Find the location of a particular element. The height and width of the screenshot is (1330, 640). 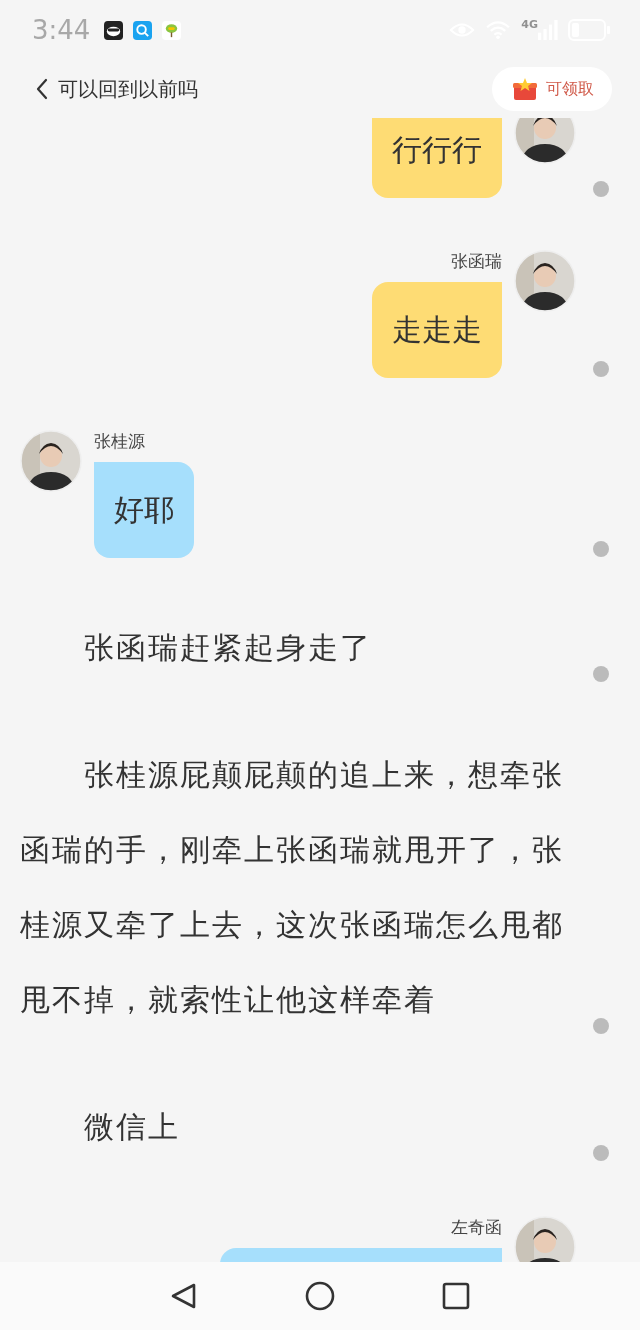

chat-bubble: 好耶 is located at coordinates (144, 510).